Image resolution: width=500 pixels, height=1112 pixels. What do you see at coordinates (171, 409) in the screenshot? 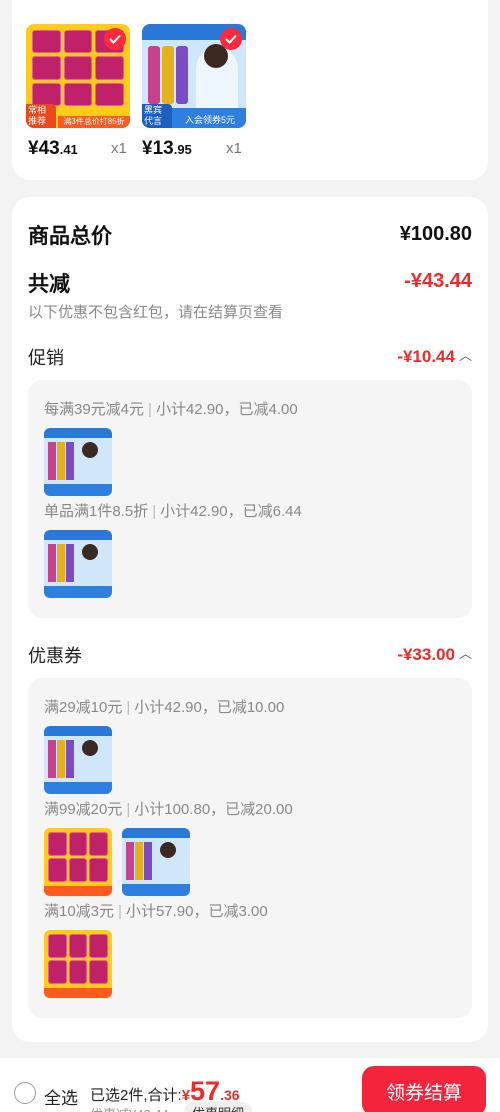
I see `promotion-rule-1: 每满39元减4元 | 小计42.90，已减4.00` at bounding box center [171, 409].